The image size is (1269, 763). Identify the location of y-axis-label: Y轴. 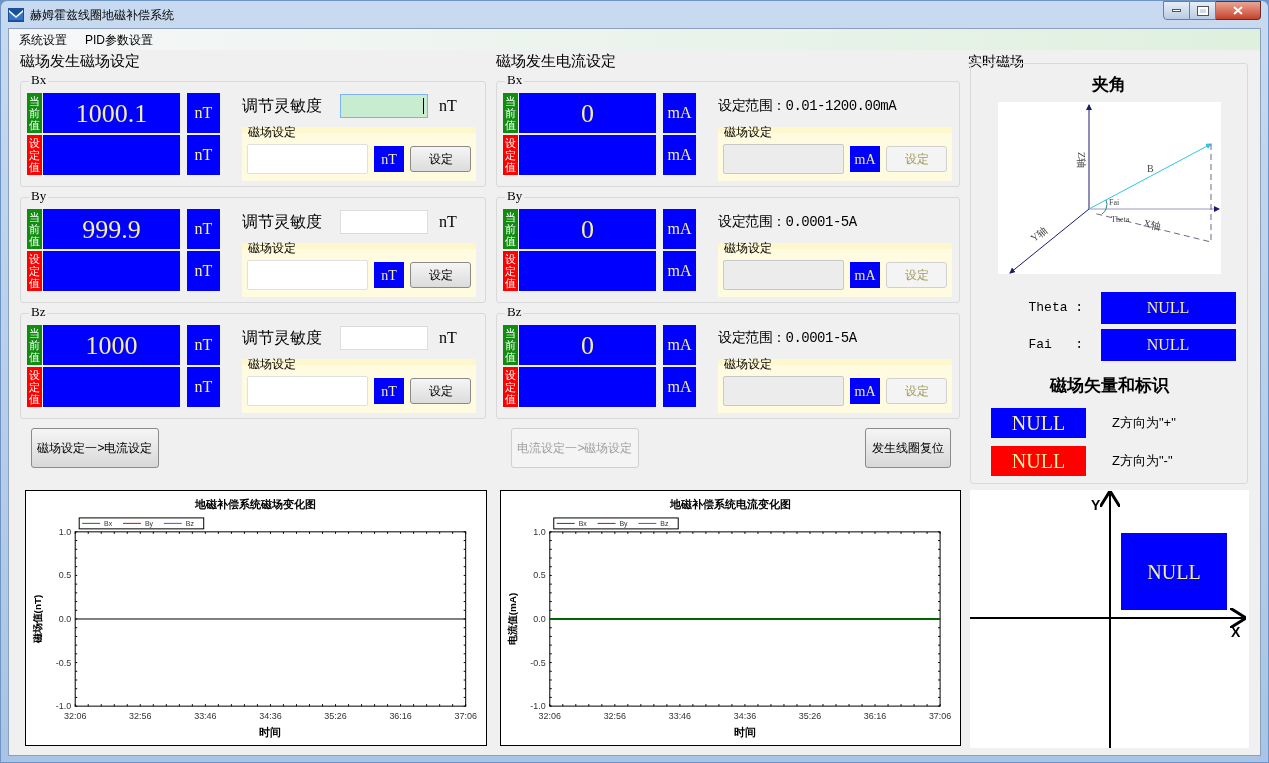
(1038, 233).